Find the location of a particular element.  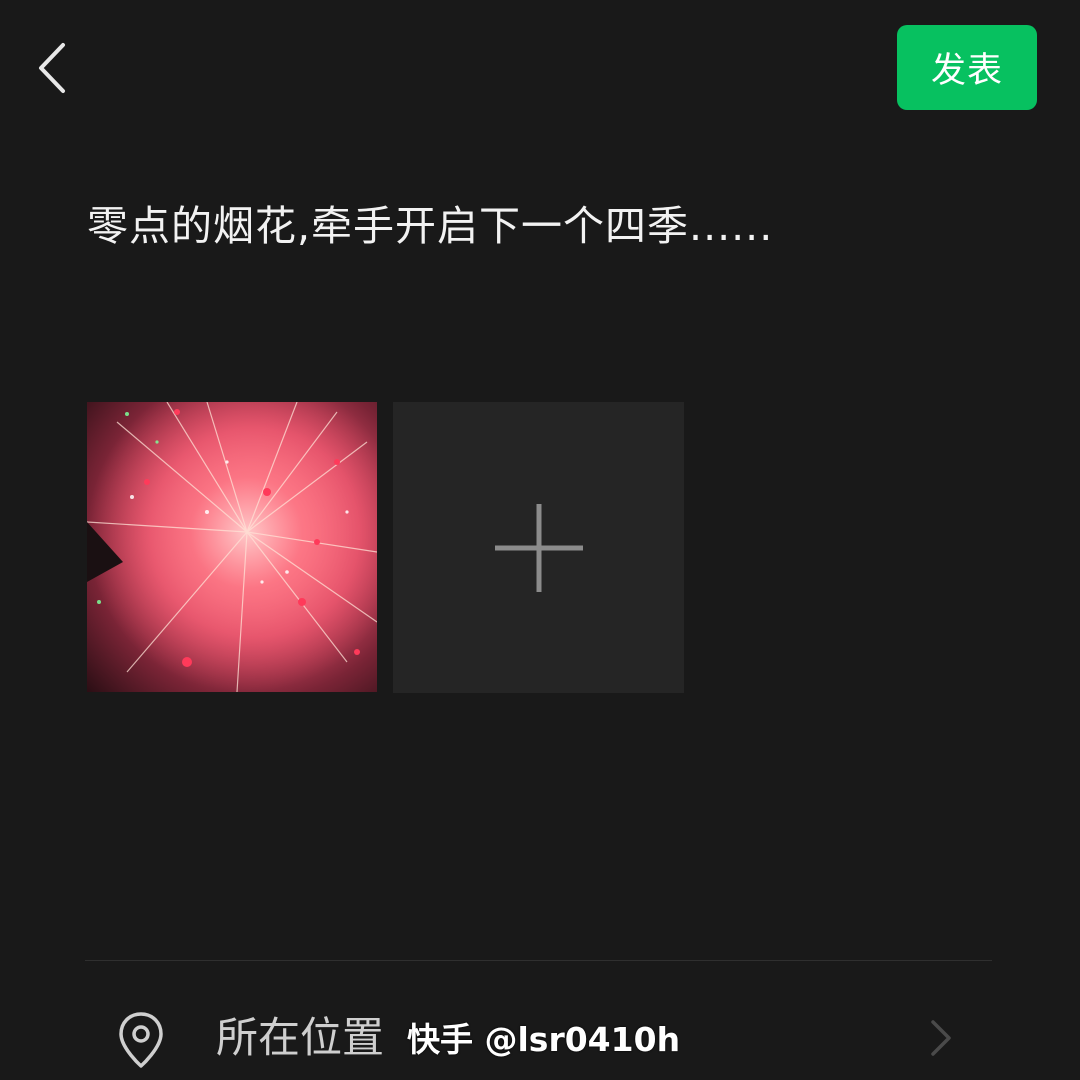

divider is located at coordinates (538, 960).